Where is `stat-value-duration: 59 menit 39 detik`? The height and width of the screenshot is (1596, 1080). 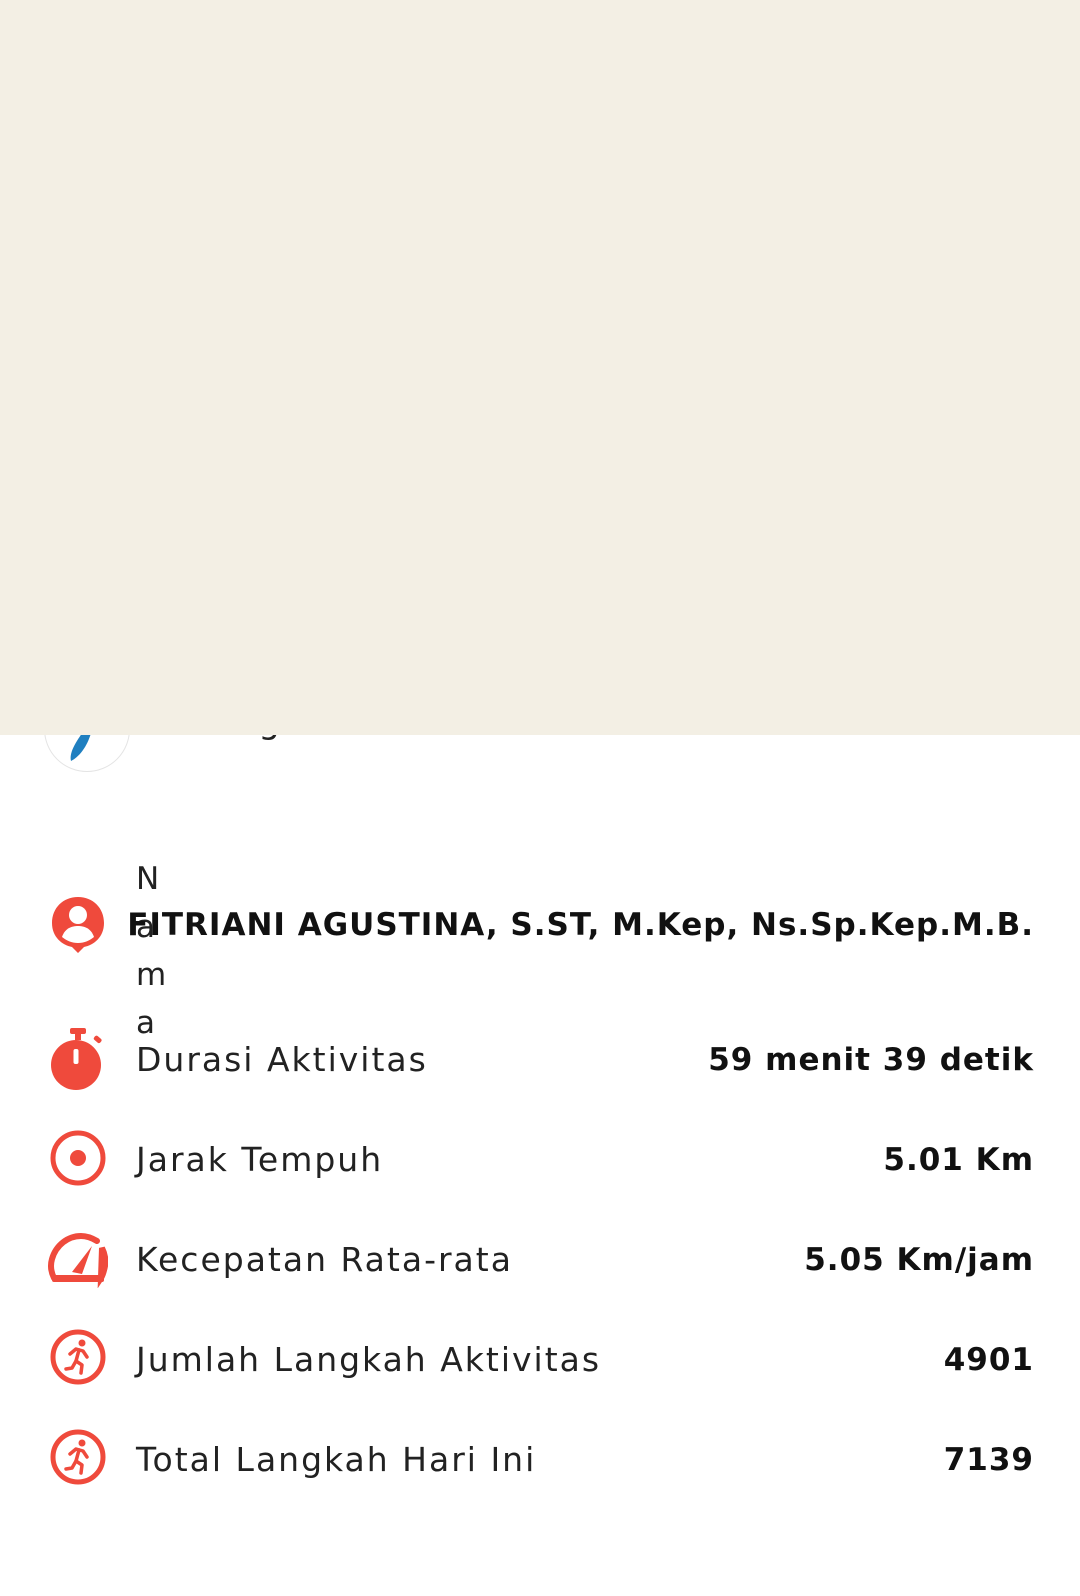 stat-value-duration: 59 menit 39 detik is located at coordinates (871, 1060).